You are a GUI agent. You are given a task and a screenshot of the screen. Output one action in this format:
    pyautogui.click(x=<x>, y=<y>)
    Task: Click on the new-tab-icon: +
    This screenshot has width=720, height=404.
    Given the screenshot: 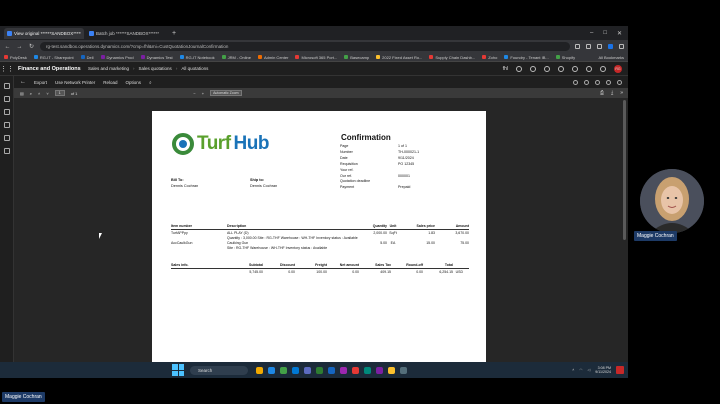 What is the action you would take?
    pyautogui.click(x=174, y=33)
    